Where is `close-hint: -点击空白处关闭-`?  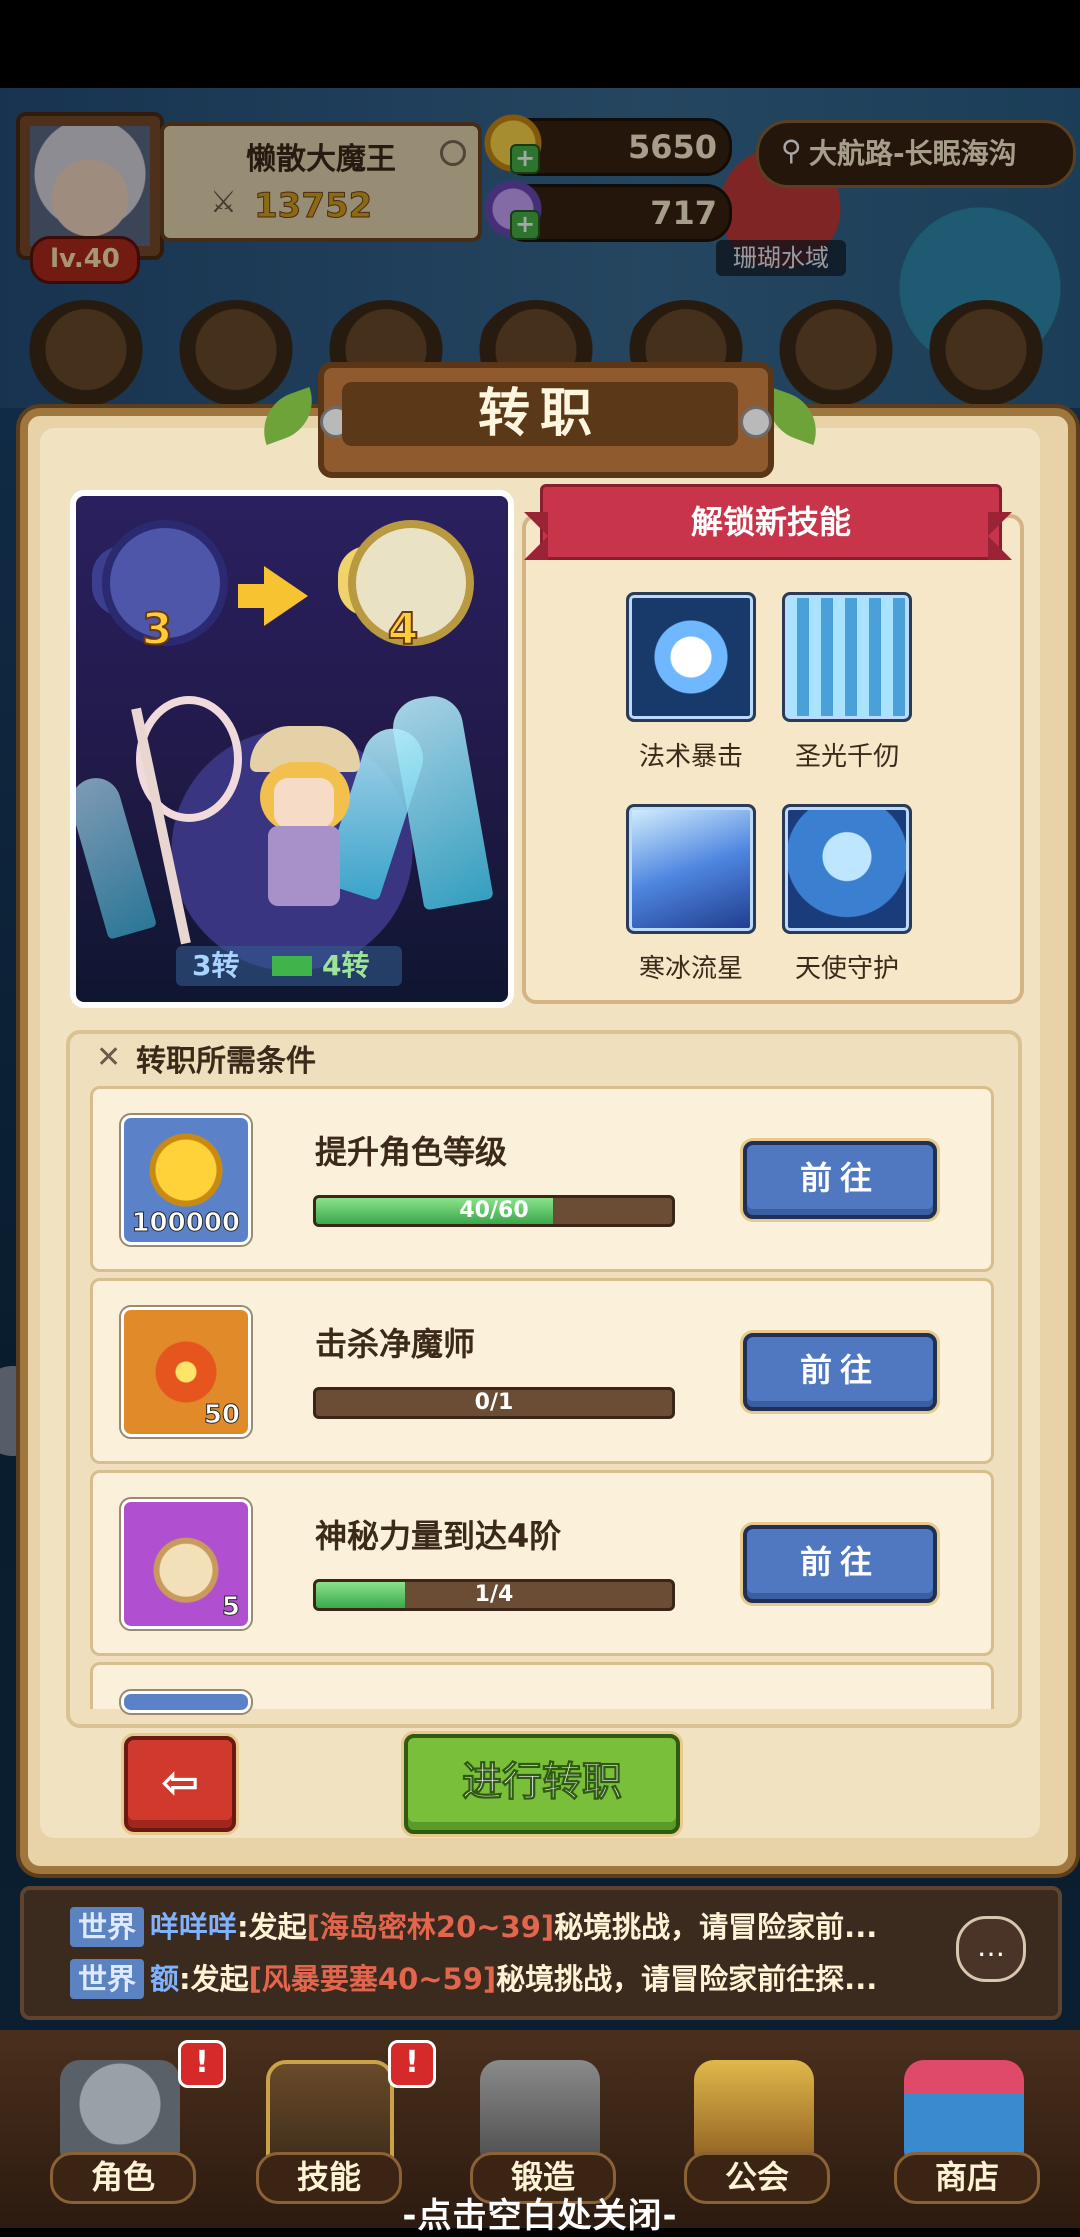 close-hint: -点击空白处关闭- is located at coordinates (540, 2216).